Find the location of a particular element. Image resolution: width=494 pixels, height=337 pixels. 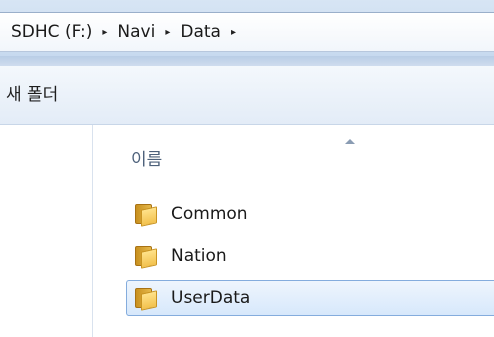

list-item-selected: UserData is located at coordinates (310, 298).